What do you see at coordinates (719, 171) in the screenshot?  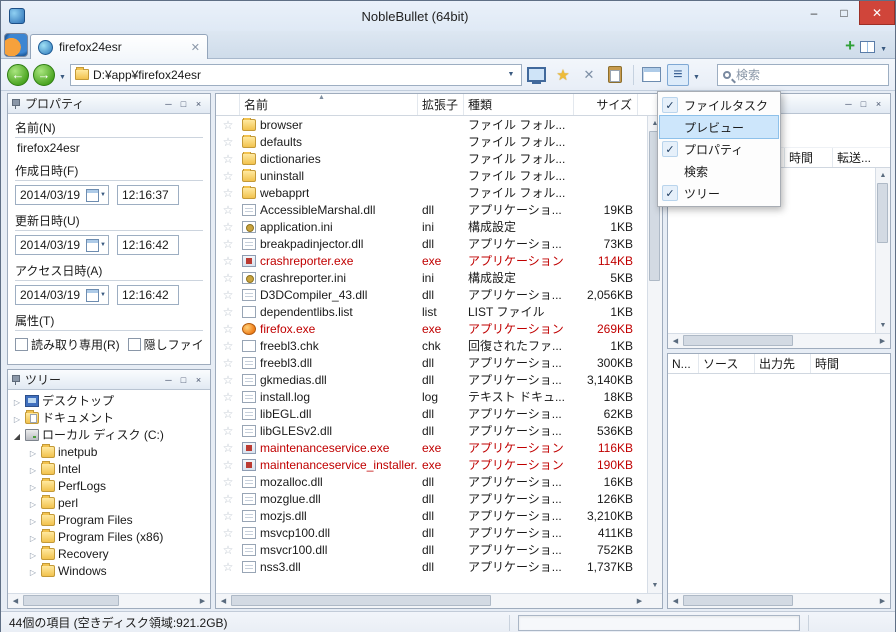 I see `panel-menu-item: 検索` at bounding box center [719, 171].